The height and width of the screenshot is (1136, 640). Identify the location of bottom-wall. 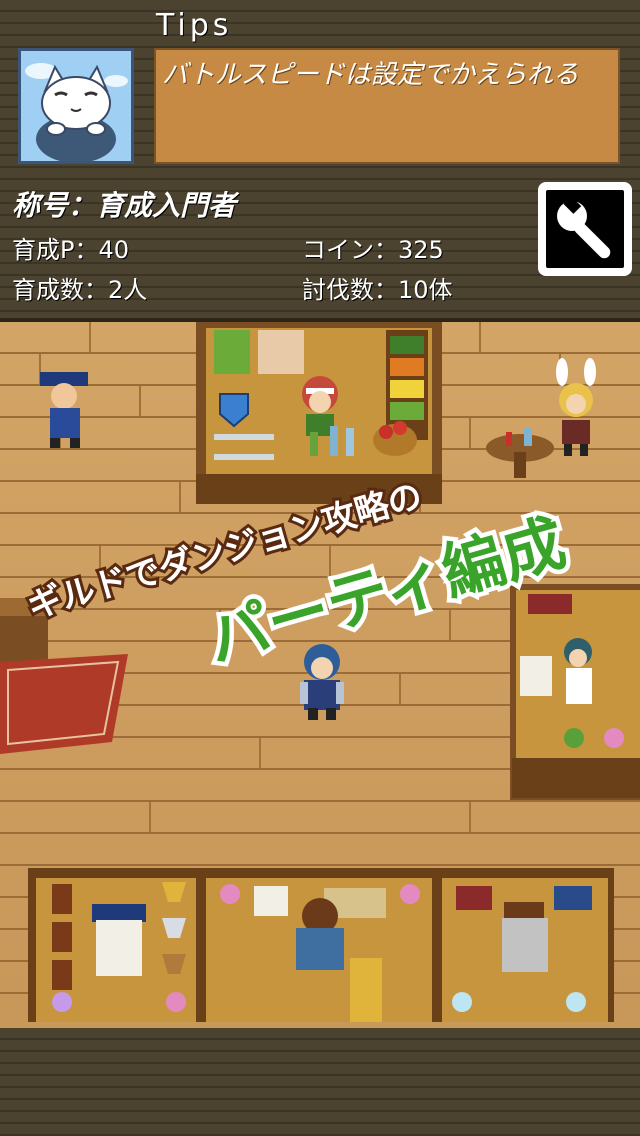
(320, 1082).